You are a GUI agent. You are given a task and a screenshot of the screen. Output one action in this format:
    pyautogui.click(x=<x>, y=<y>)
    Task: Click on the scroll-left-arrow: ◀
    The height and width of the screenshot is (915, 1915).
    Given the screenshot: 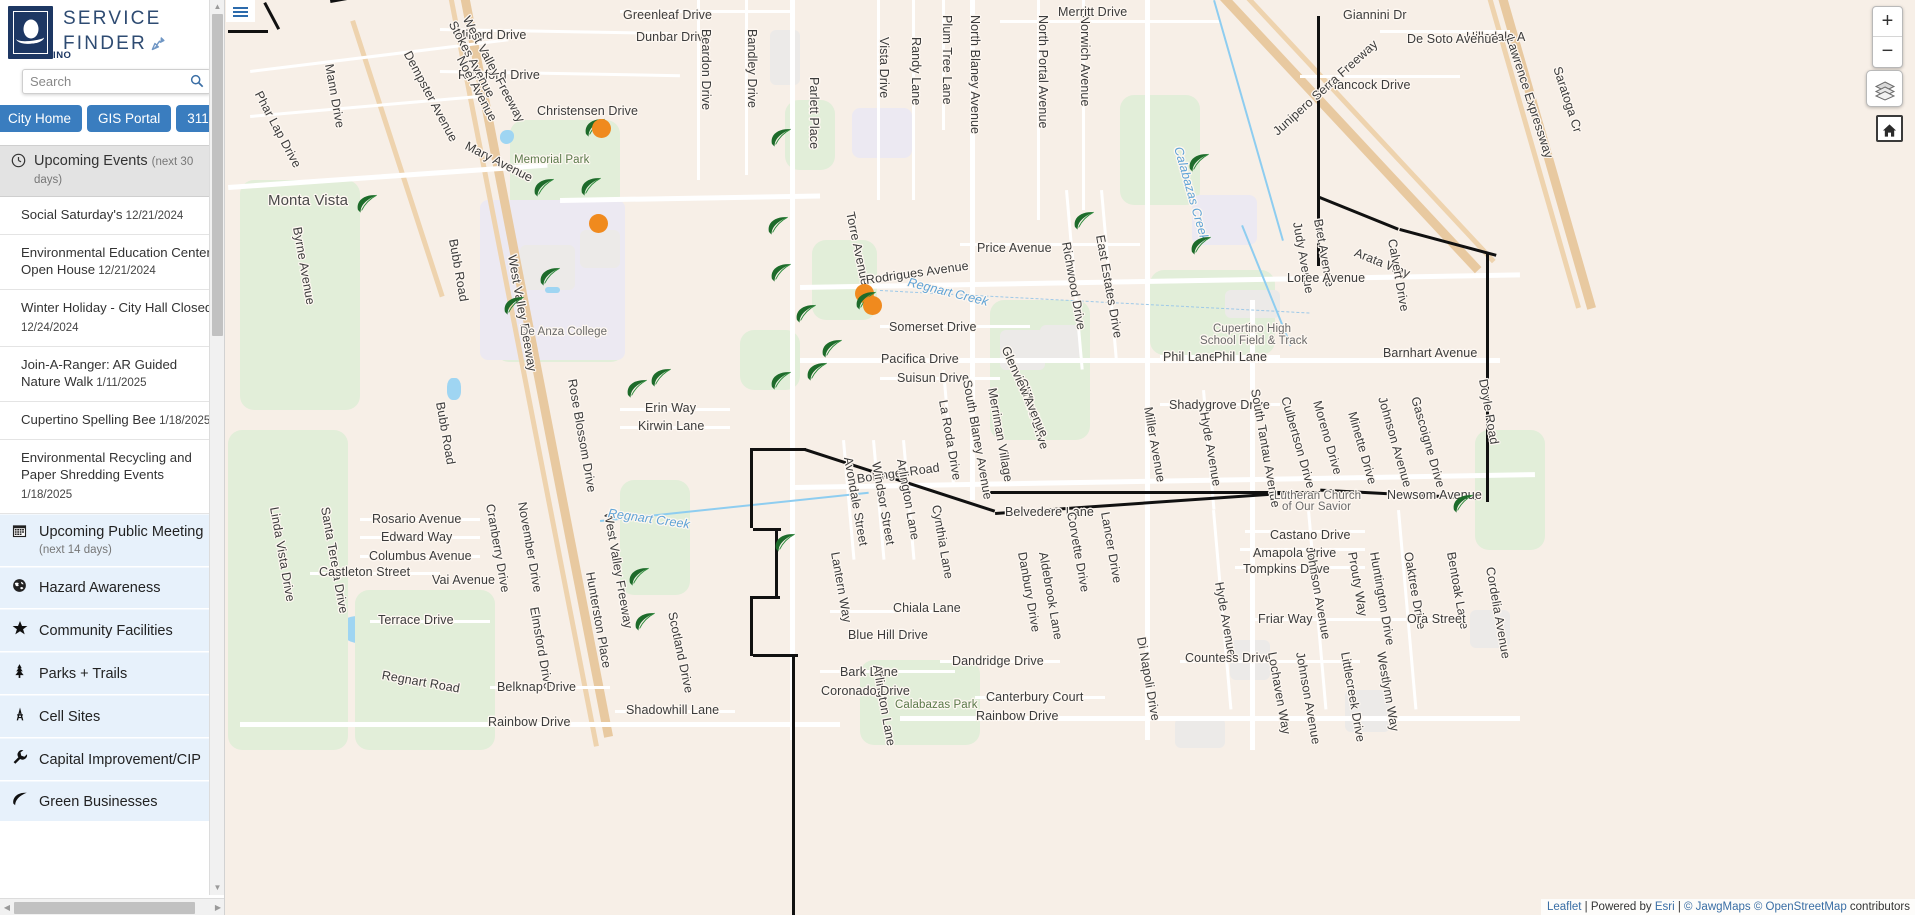 What is the action you would take?
    pyautogui.click(x=7, y=907)
    